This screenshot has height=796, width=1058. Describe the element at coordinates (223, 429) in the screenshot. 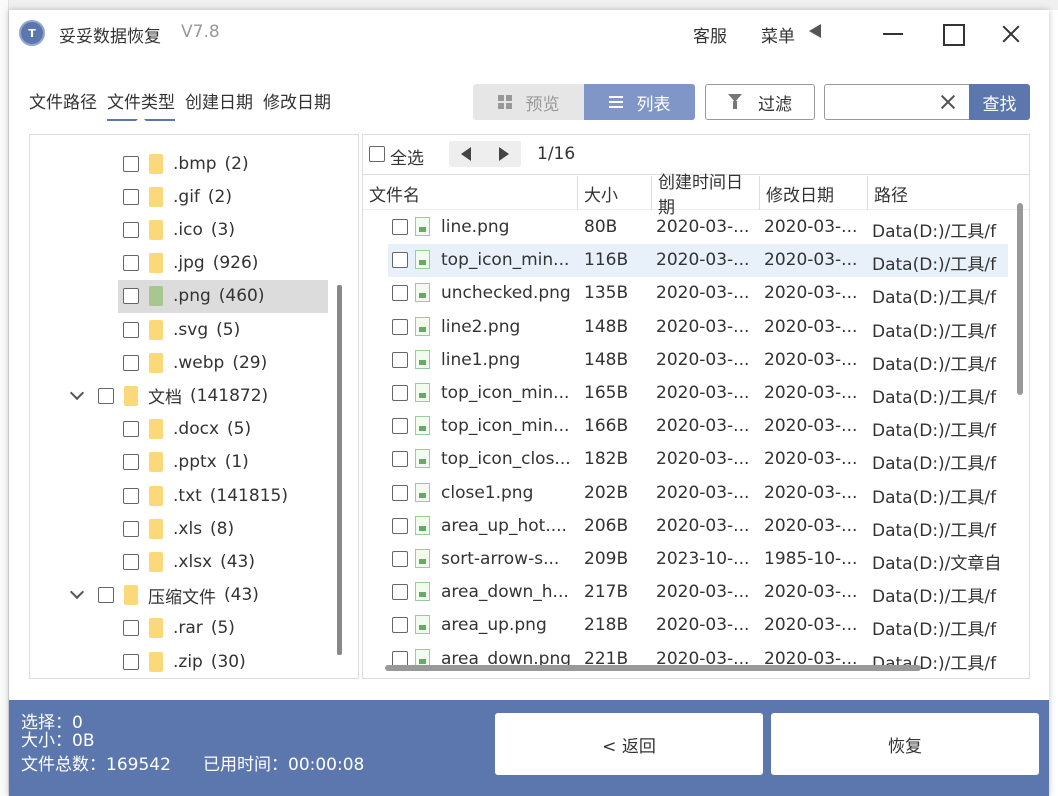

I see `tree-item: .docx (5)` at that location.